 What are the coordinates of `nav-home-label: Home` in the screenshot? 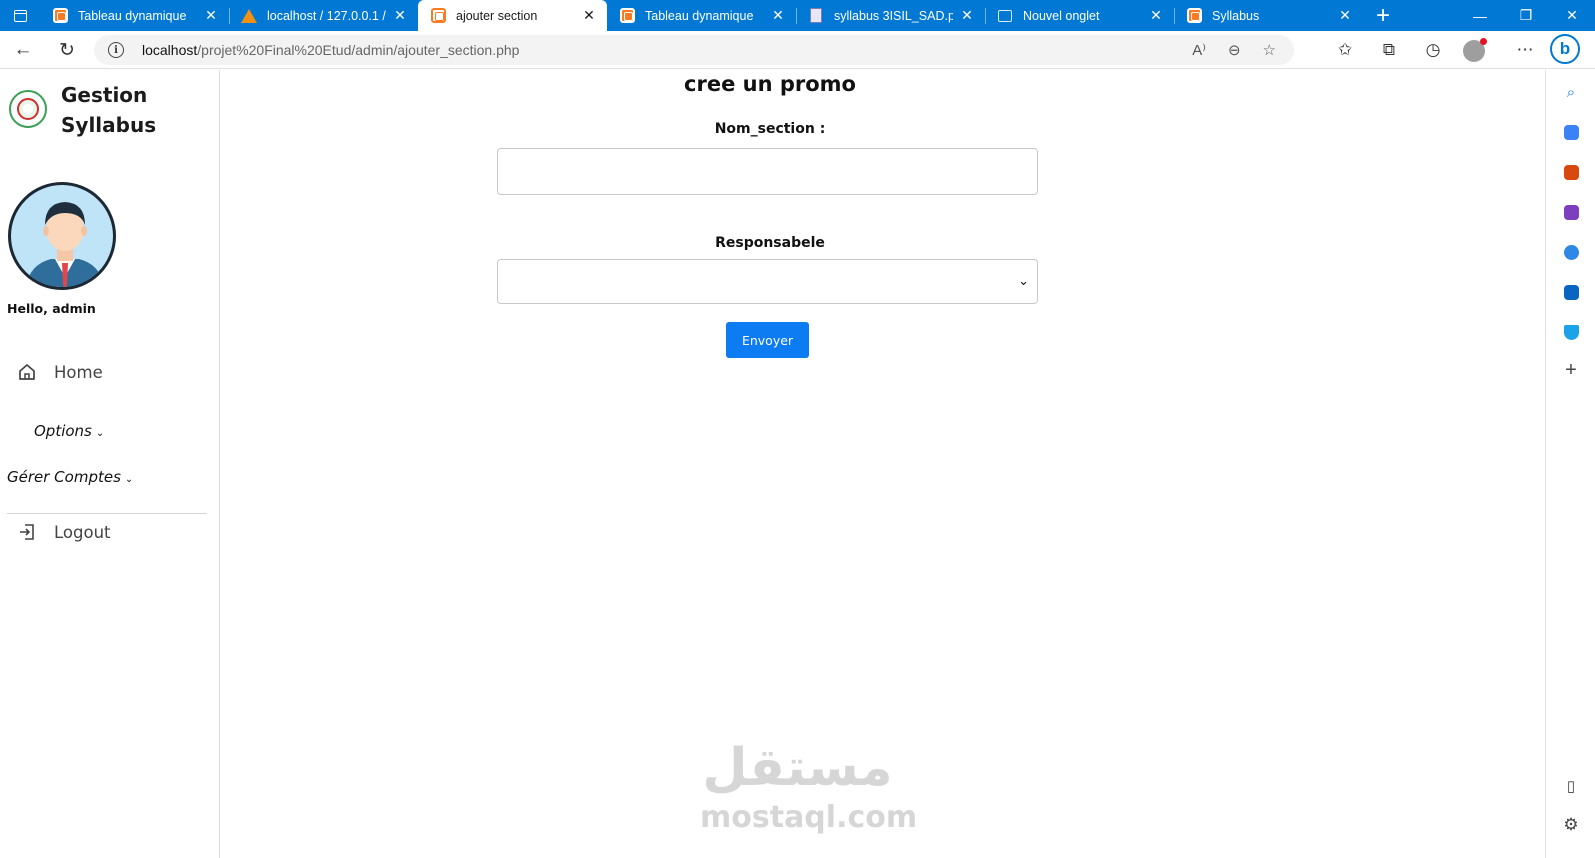 It's located at (78, 372).